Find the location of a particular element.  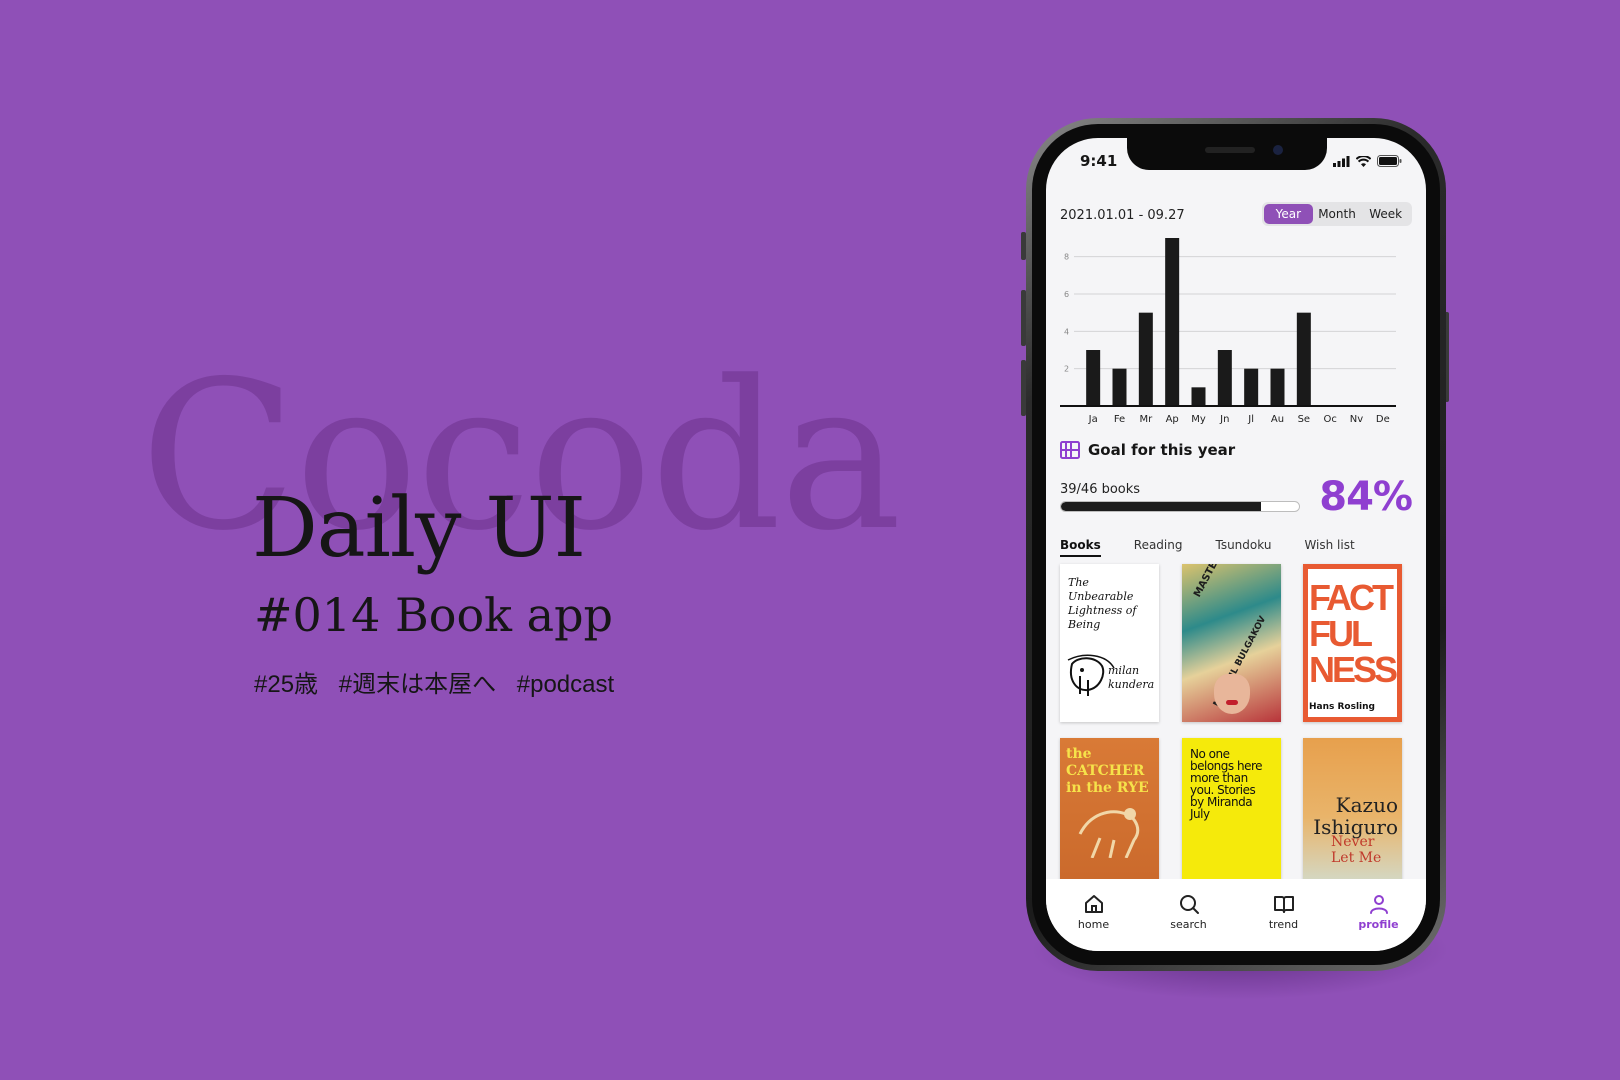

y-tick-label: 2 is located at coordinates (1066, 369).